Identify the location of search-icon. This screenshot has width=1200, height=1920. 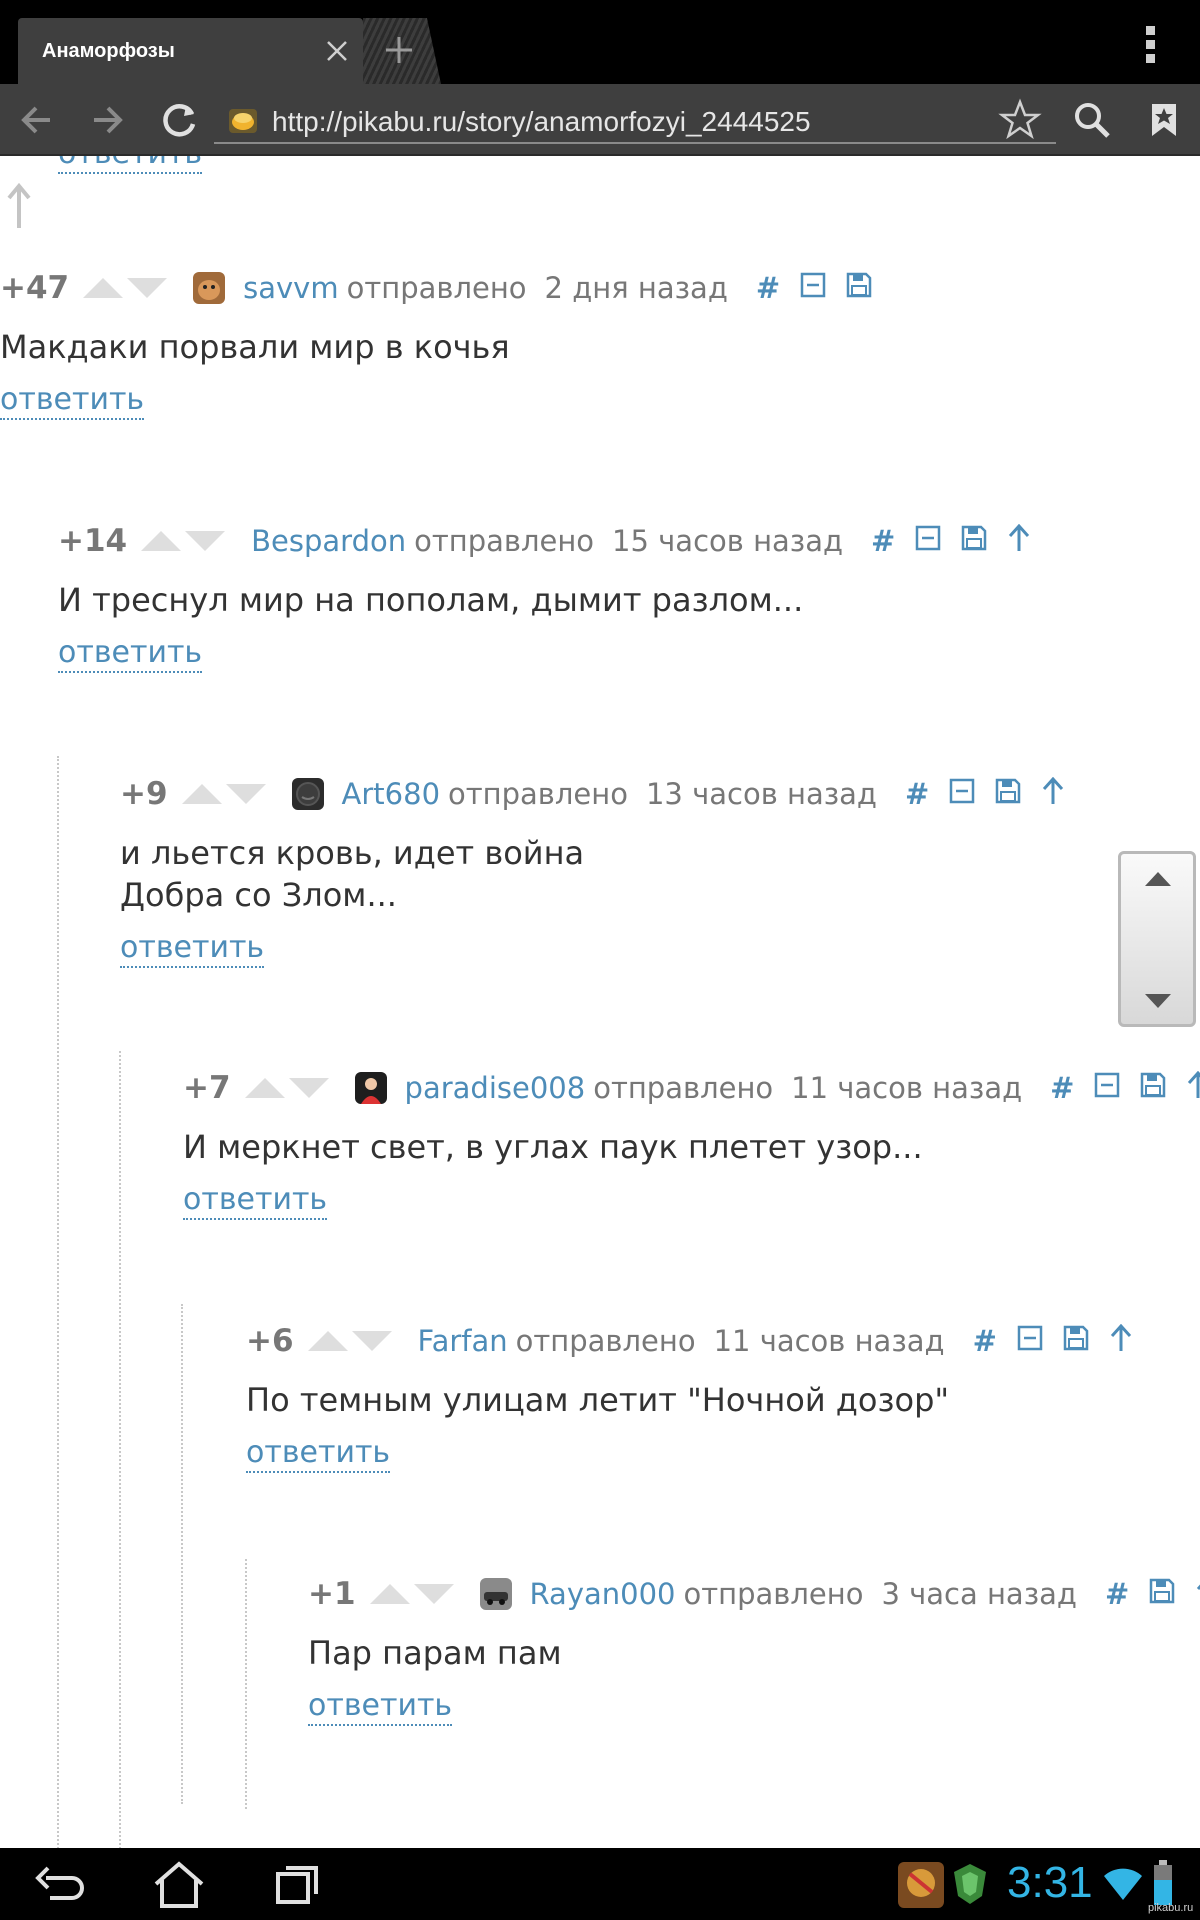
(1092, 120).